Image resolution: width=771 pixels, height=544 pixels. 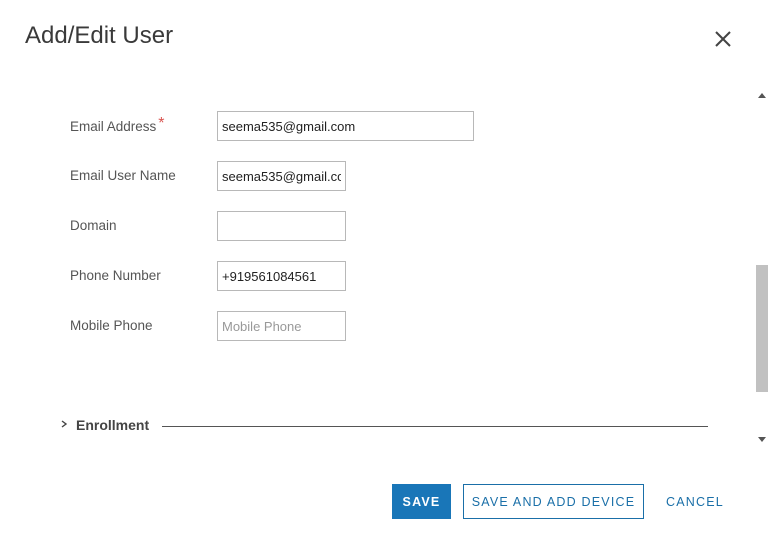 I want to click on email-user-name-row: Email User Name, so click(x=370, y=176).